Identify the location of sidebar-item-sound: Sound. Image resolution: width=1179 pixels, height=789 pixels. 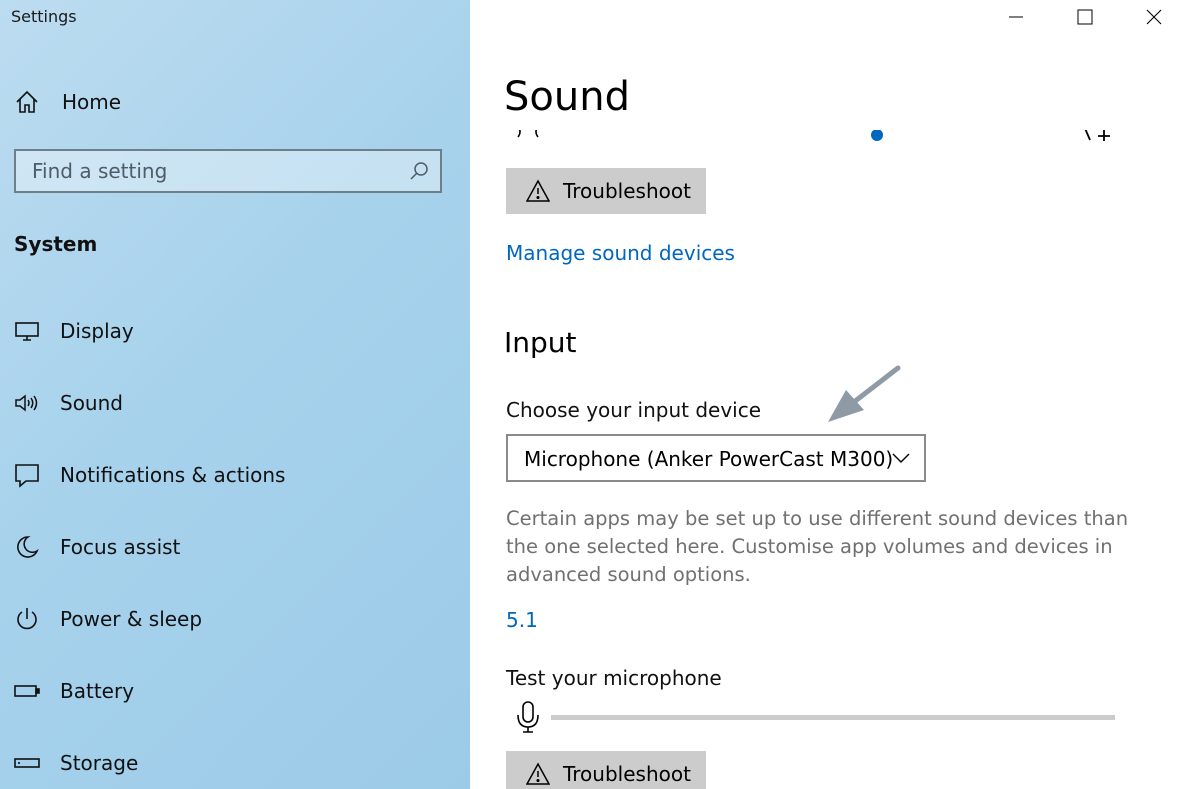
(235, 403).